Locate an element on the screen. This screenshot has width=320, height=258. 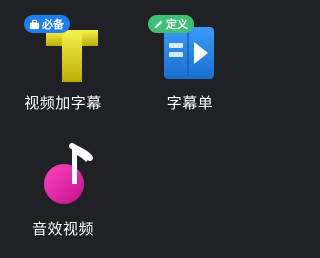
tile-sound-effect-video: 音效视频 is located at coordinates (63, 193).